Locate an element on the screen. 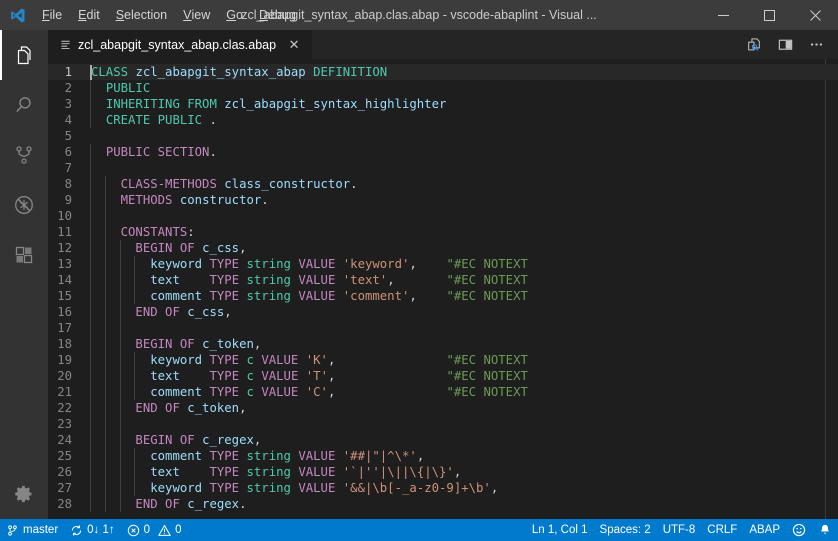 The image size is (838, 541). code-line: 22 END OF c_token, is located at coordinates (443, 408).